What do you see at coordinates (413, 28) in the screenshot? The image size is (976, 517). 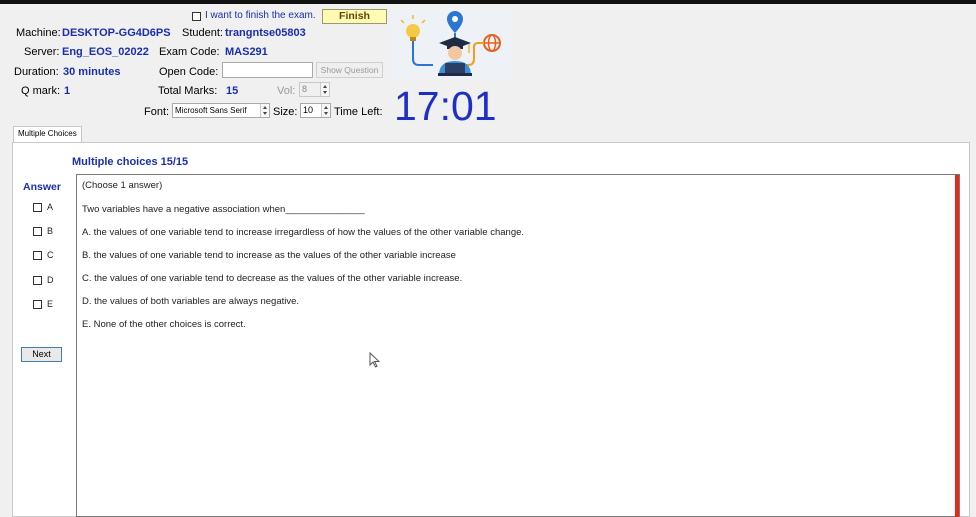 I see `lightbulb-icon` at bounding box center [413, 28].